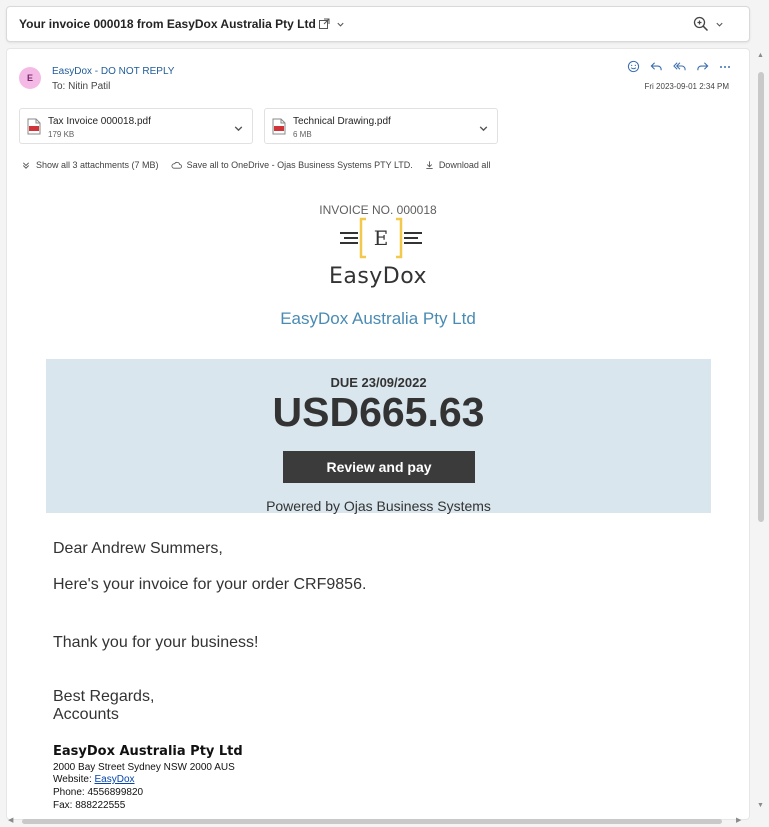 This screenshot has height=827, width=769. I want to click on signature-company: EasyDox Australia Pty Ltd, so click(148, 751).